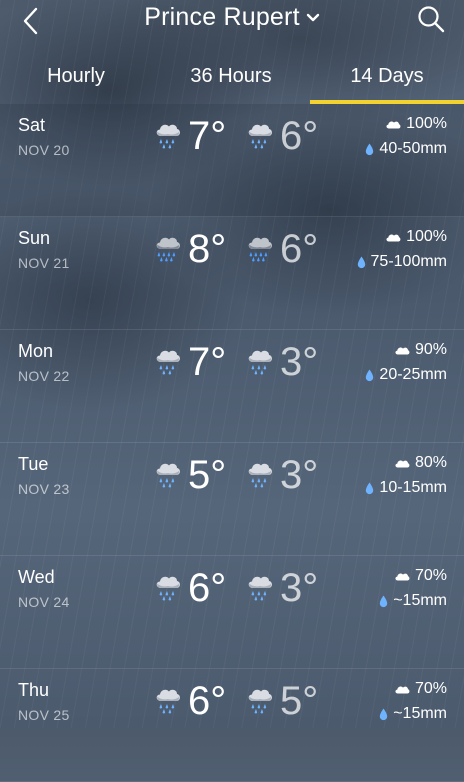  What do you see at coordinates (207, 475) in the screenshot?
I see `high-temp: 5°` at bounding box center [207, 475].